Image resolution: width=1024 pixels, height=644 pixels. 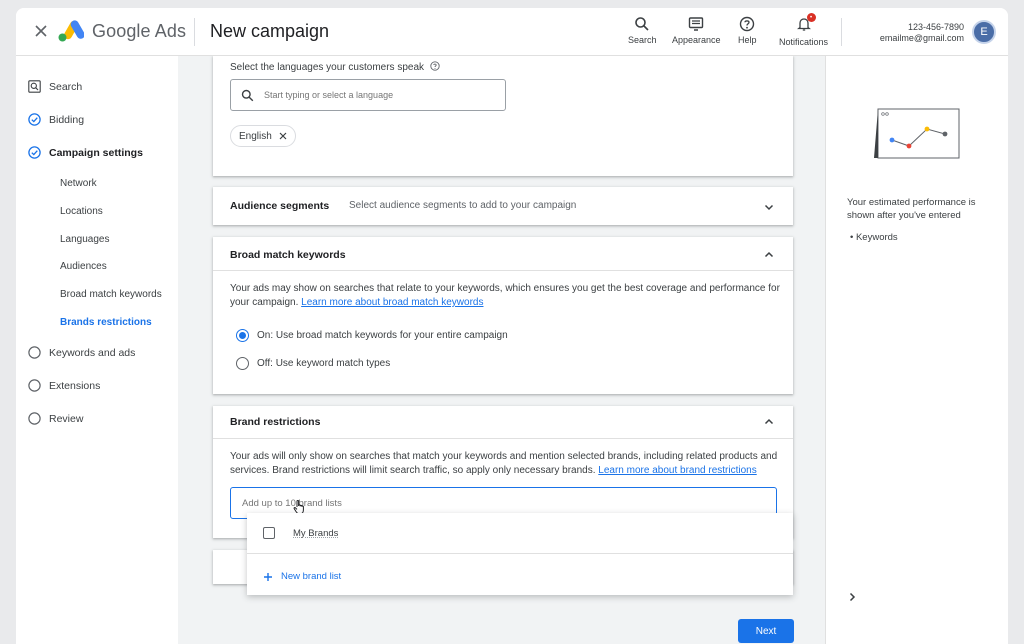 I want to click on sub-item-languages: Languages, so click(x=85, y=239).